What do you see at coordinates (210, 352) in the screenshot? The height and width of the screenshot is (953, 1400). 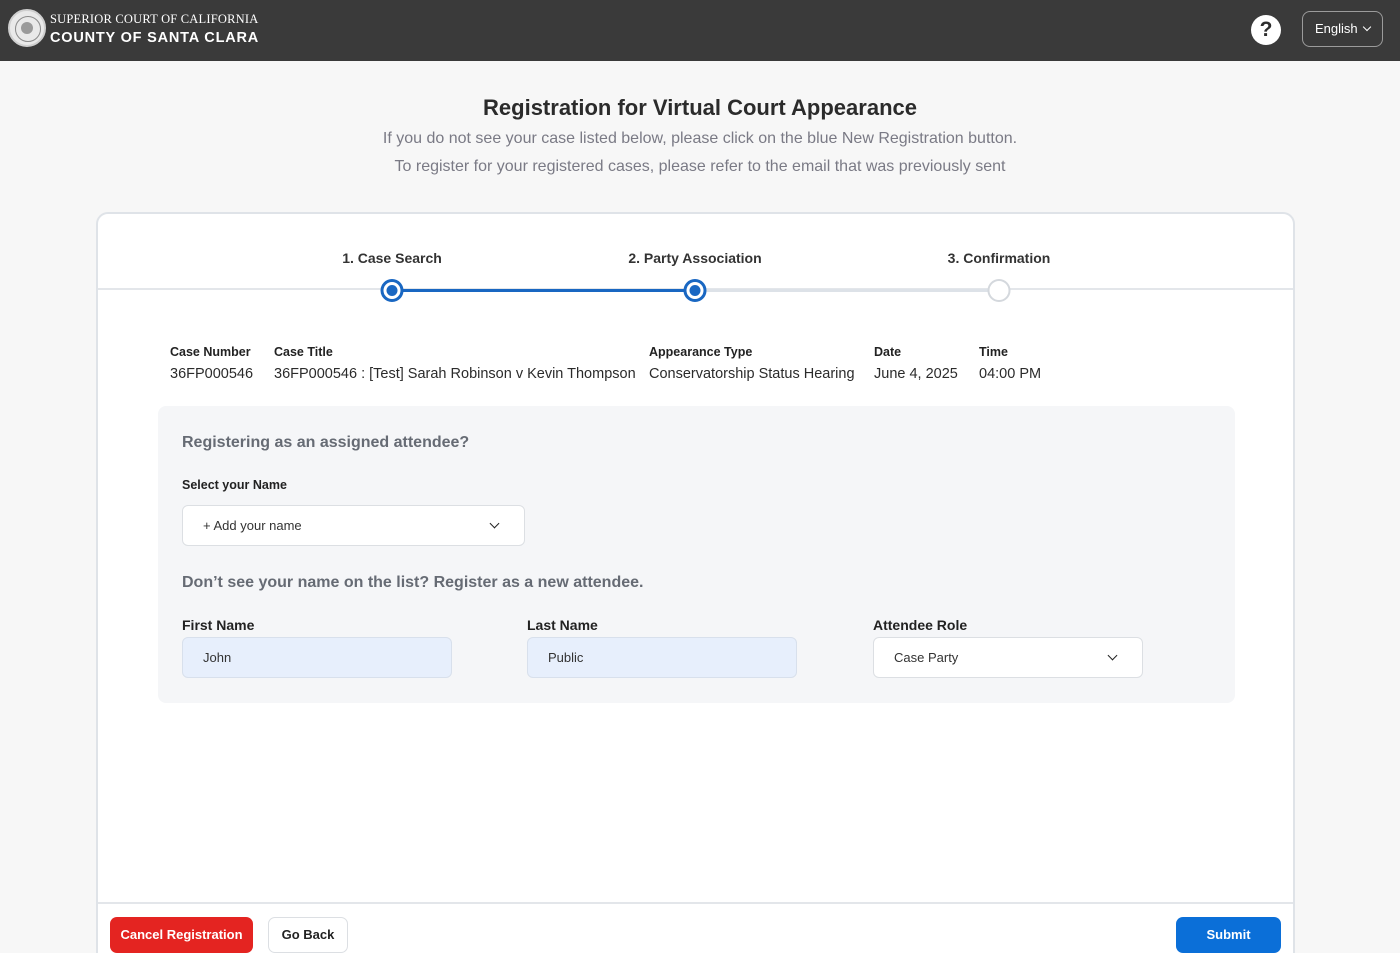 I see `case-number-header: Case Number` at bounding box center [210, 352].